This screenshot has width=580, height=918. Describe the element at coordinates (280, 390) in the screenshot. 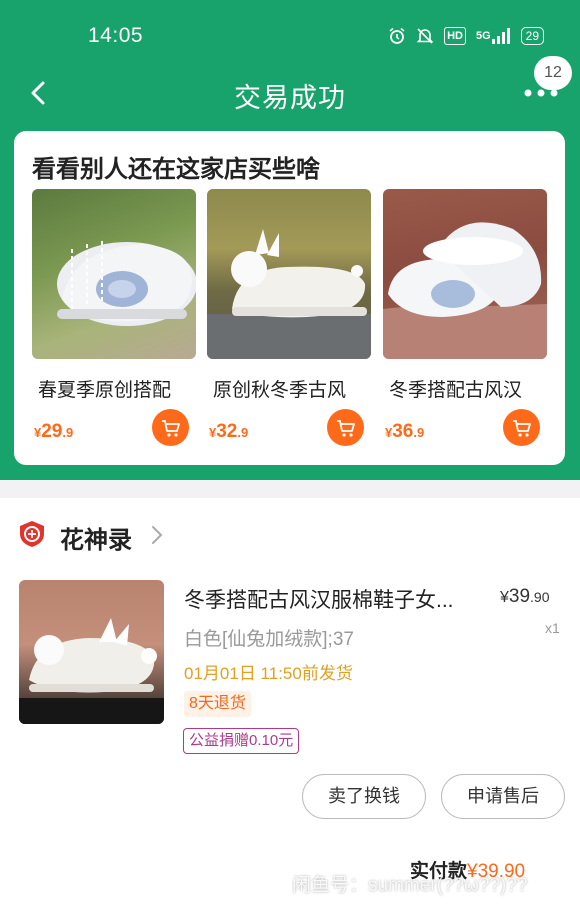

I see `product-name: 原创秋冬季古风` at that location.